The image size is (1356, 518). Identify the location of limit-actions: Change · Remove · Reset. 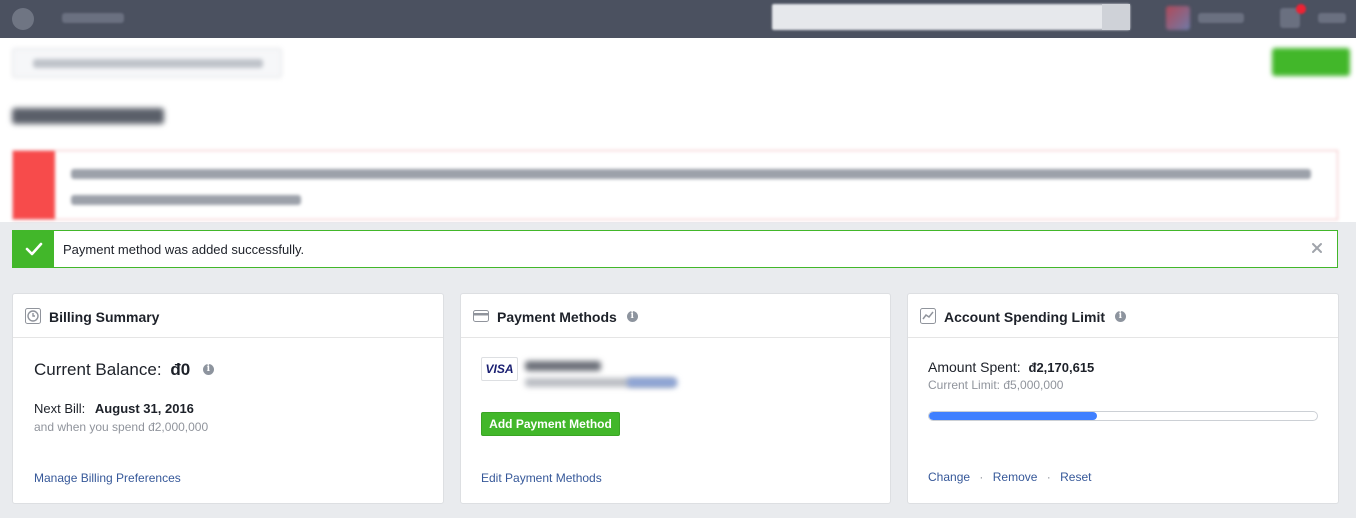
(1009, 477).